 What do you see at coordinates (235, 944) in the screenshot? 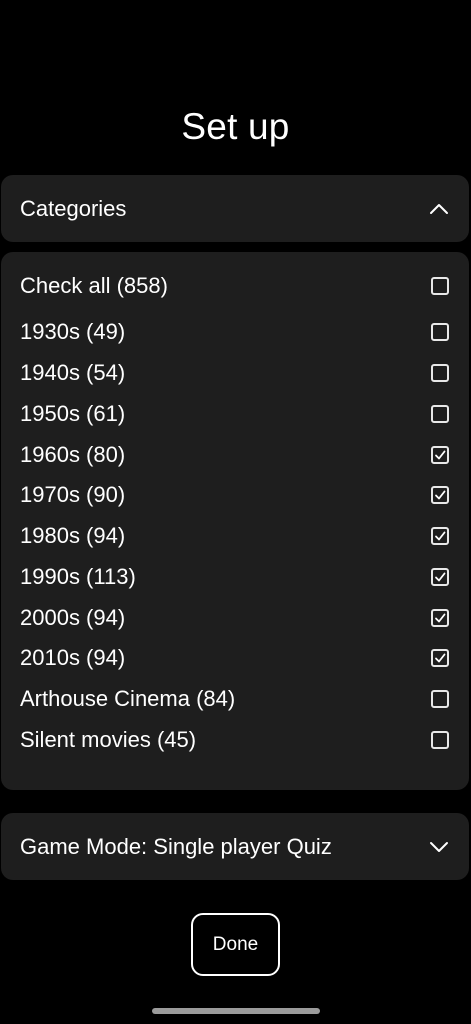
I see `done-button: Done` at bounding box center [235, 944].